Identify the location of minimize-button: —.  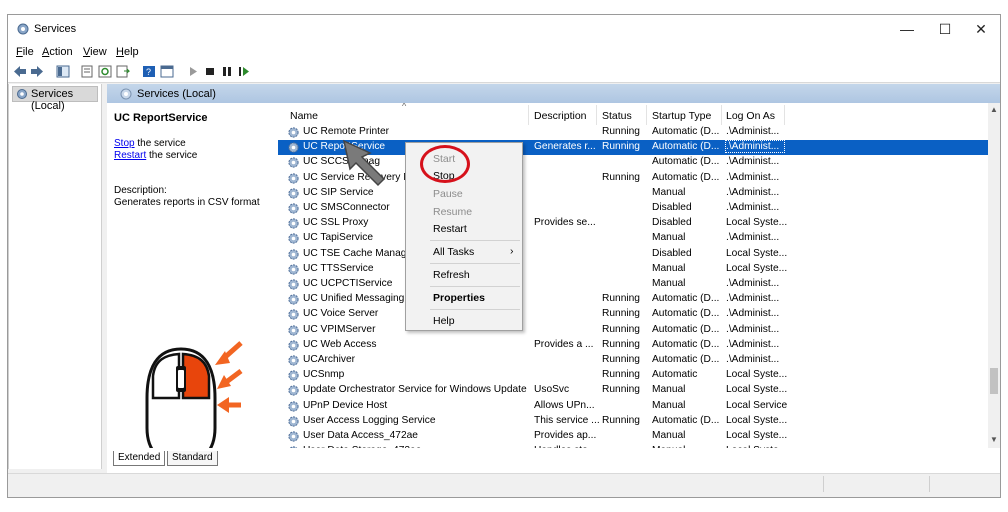
(907, 29).